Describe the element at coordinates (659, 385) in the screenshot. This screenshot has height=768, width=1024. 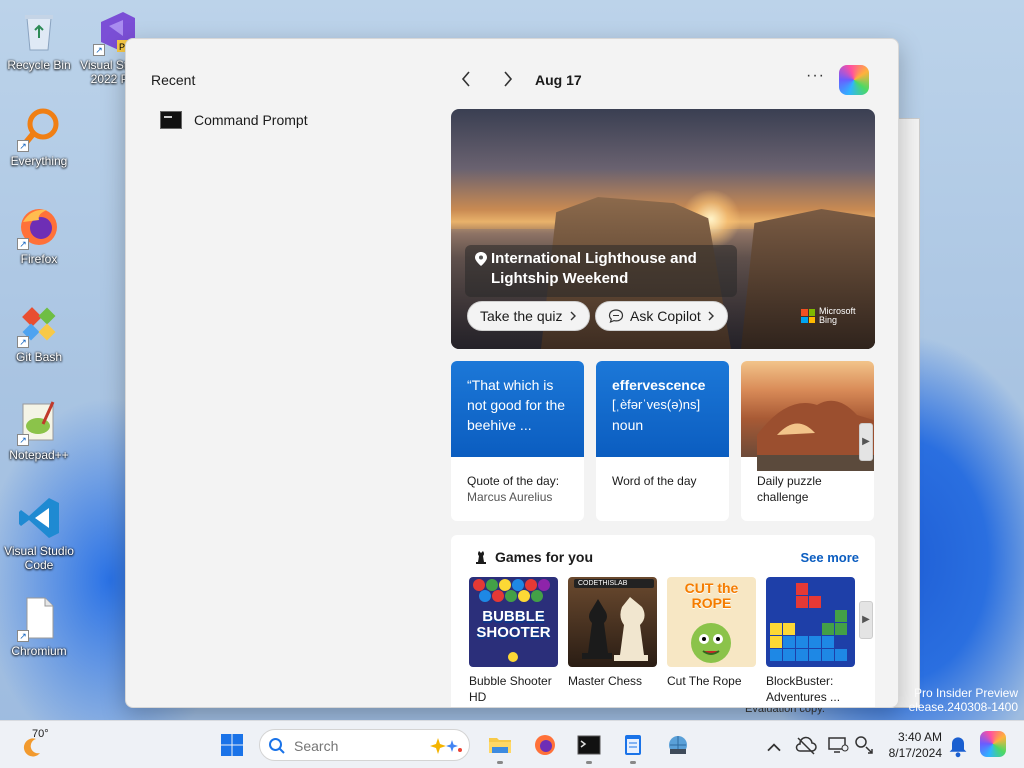
I see `word-text: effervescence` at that location.